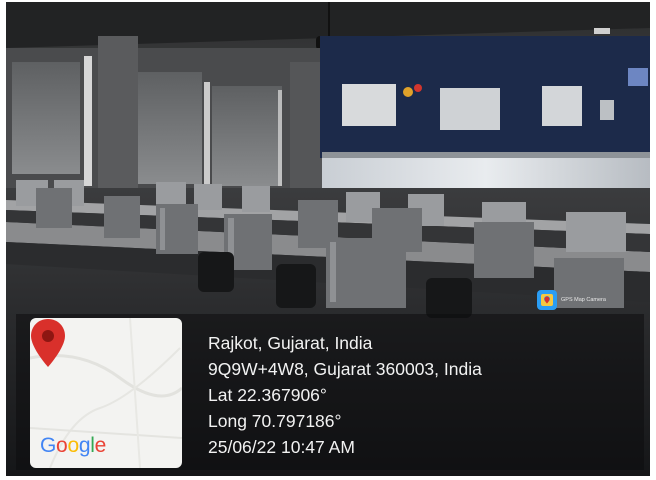 This screenshot has width=656, height=480. I want to click on gps-camera-badge: GPS Map Camera, so click(571, 300).